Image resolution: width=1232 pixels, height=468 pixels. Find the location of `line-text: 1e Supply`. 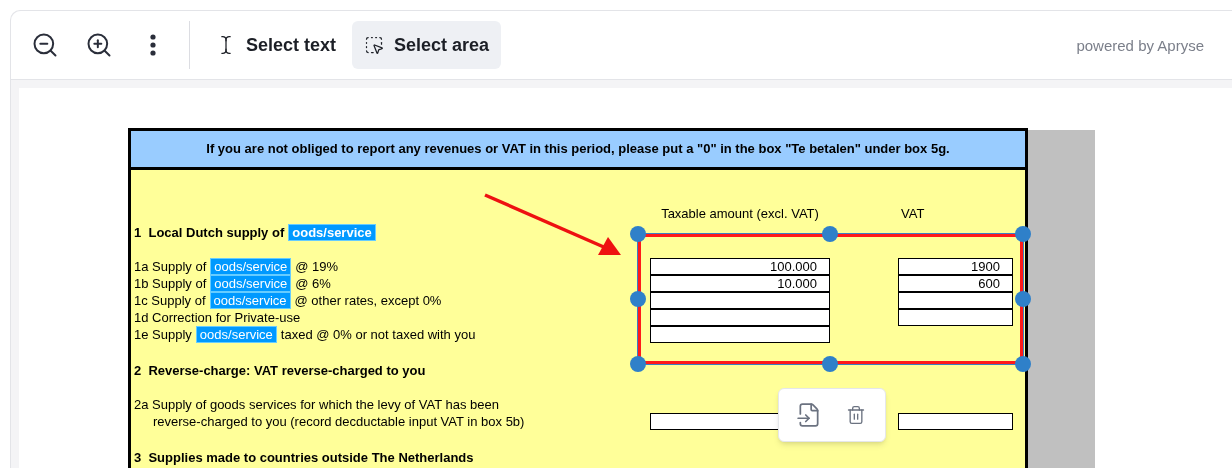

line-text: 1e Supply is located at coordinates (163, 334).